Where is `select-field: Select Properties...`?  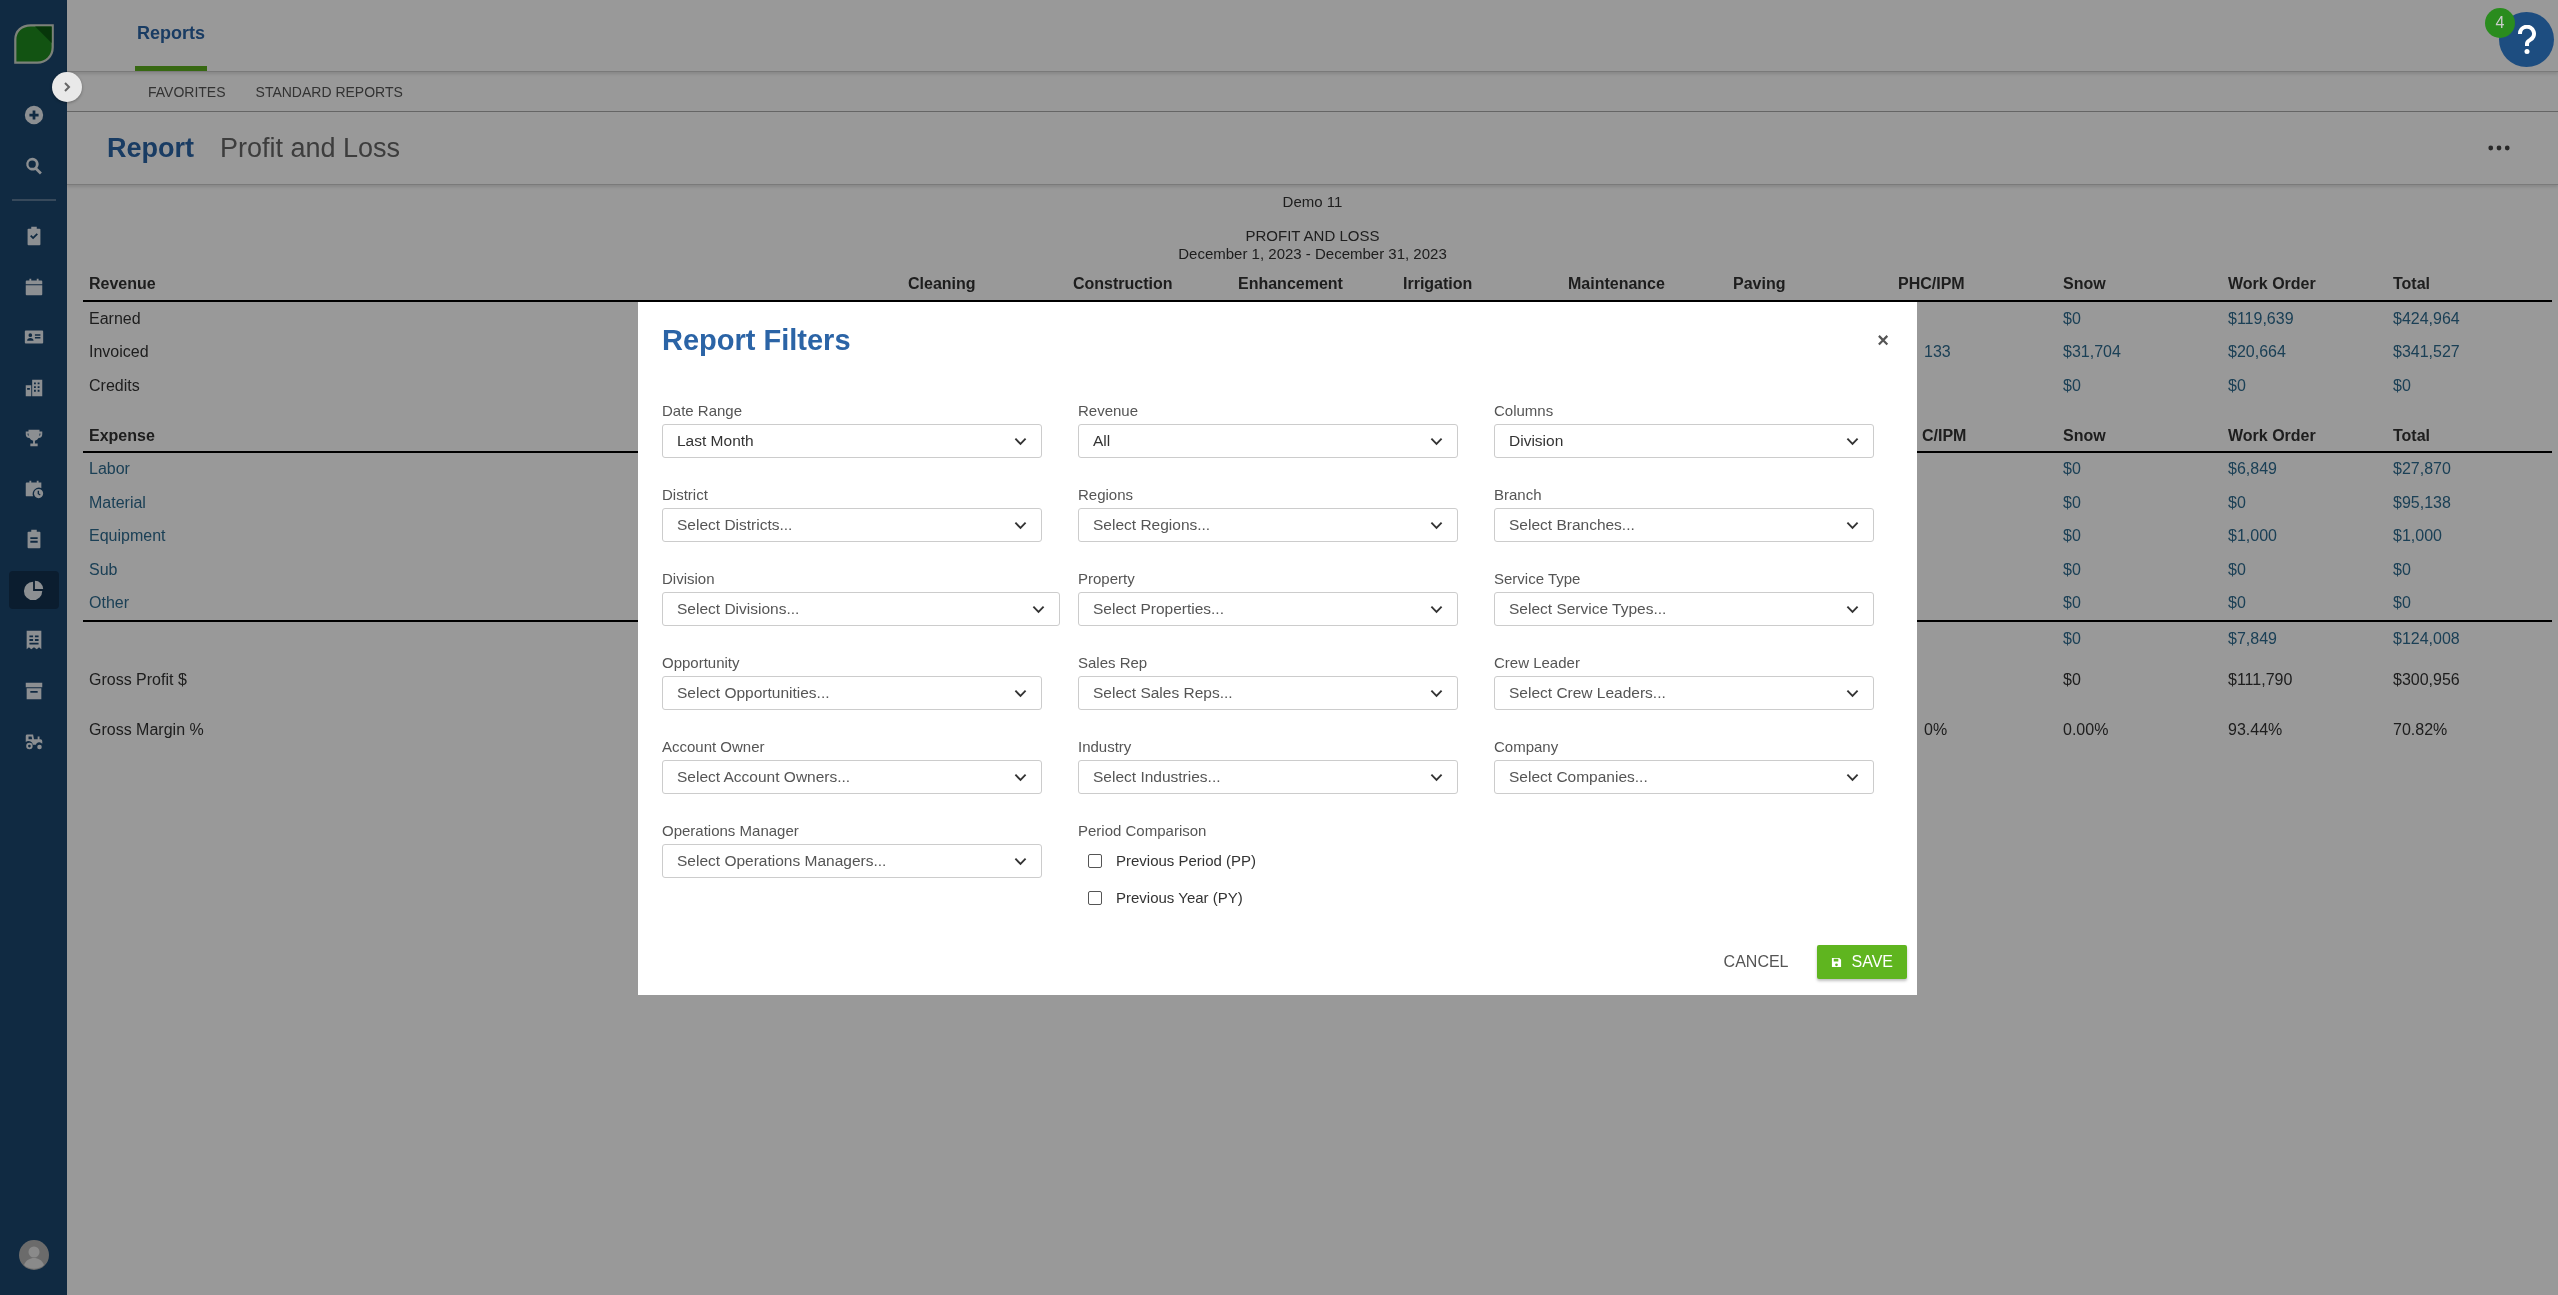 select-field: Select Properties... is located at coordinates (1268, 609).